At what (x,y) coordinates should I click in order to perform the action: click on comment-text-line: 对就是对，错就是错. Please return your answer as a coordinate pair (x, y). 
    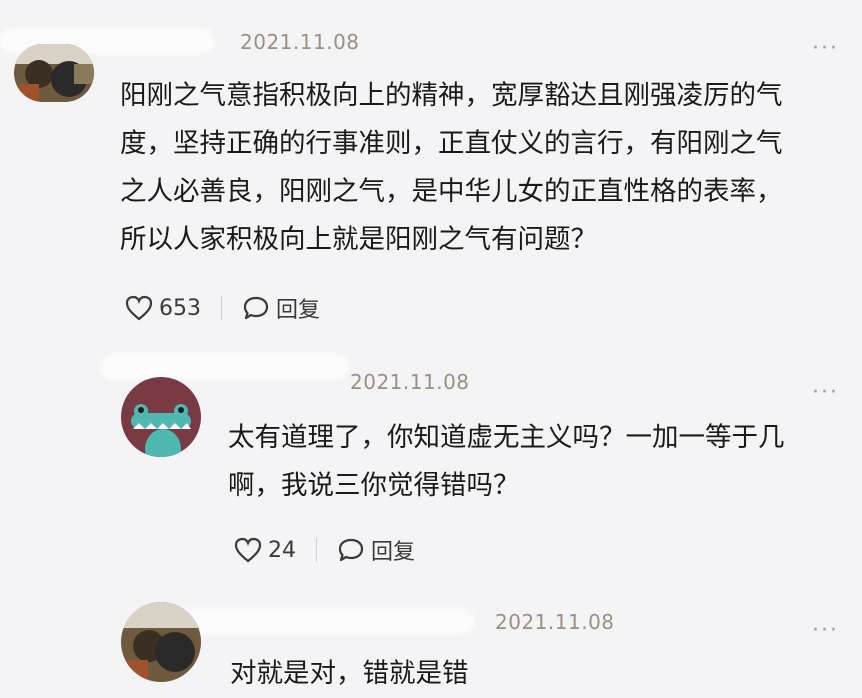
    Looking at the image, I should click on (349, 673).